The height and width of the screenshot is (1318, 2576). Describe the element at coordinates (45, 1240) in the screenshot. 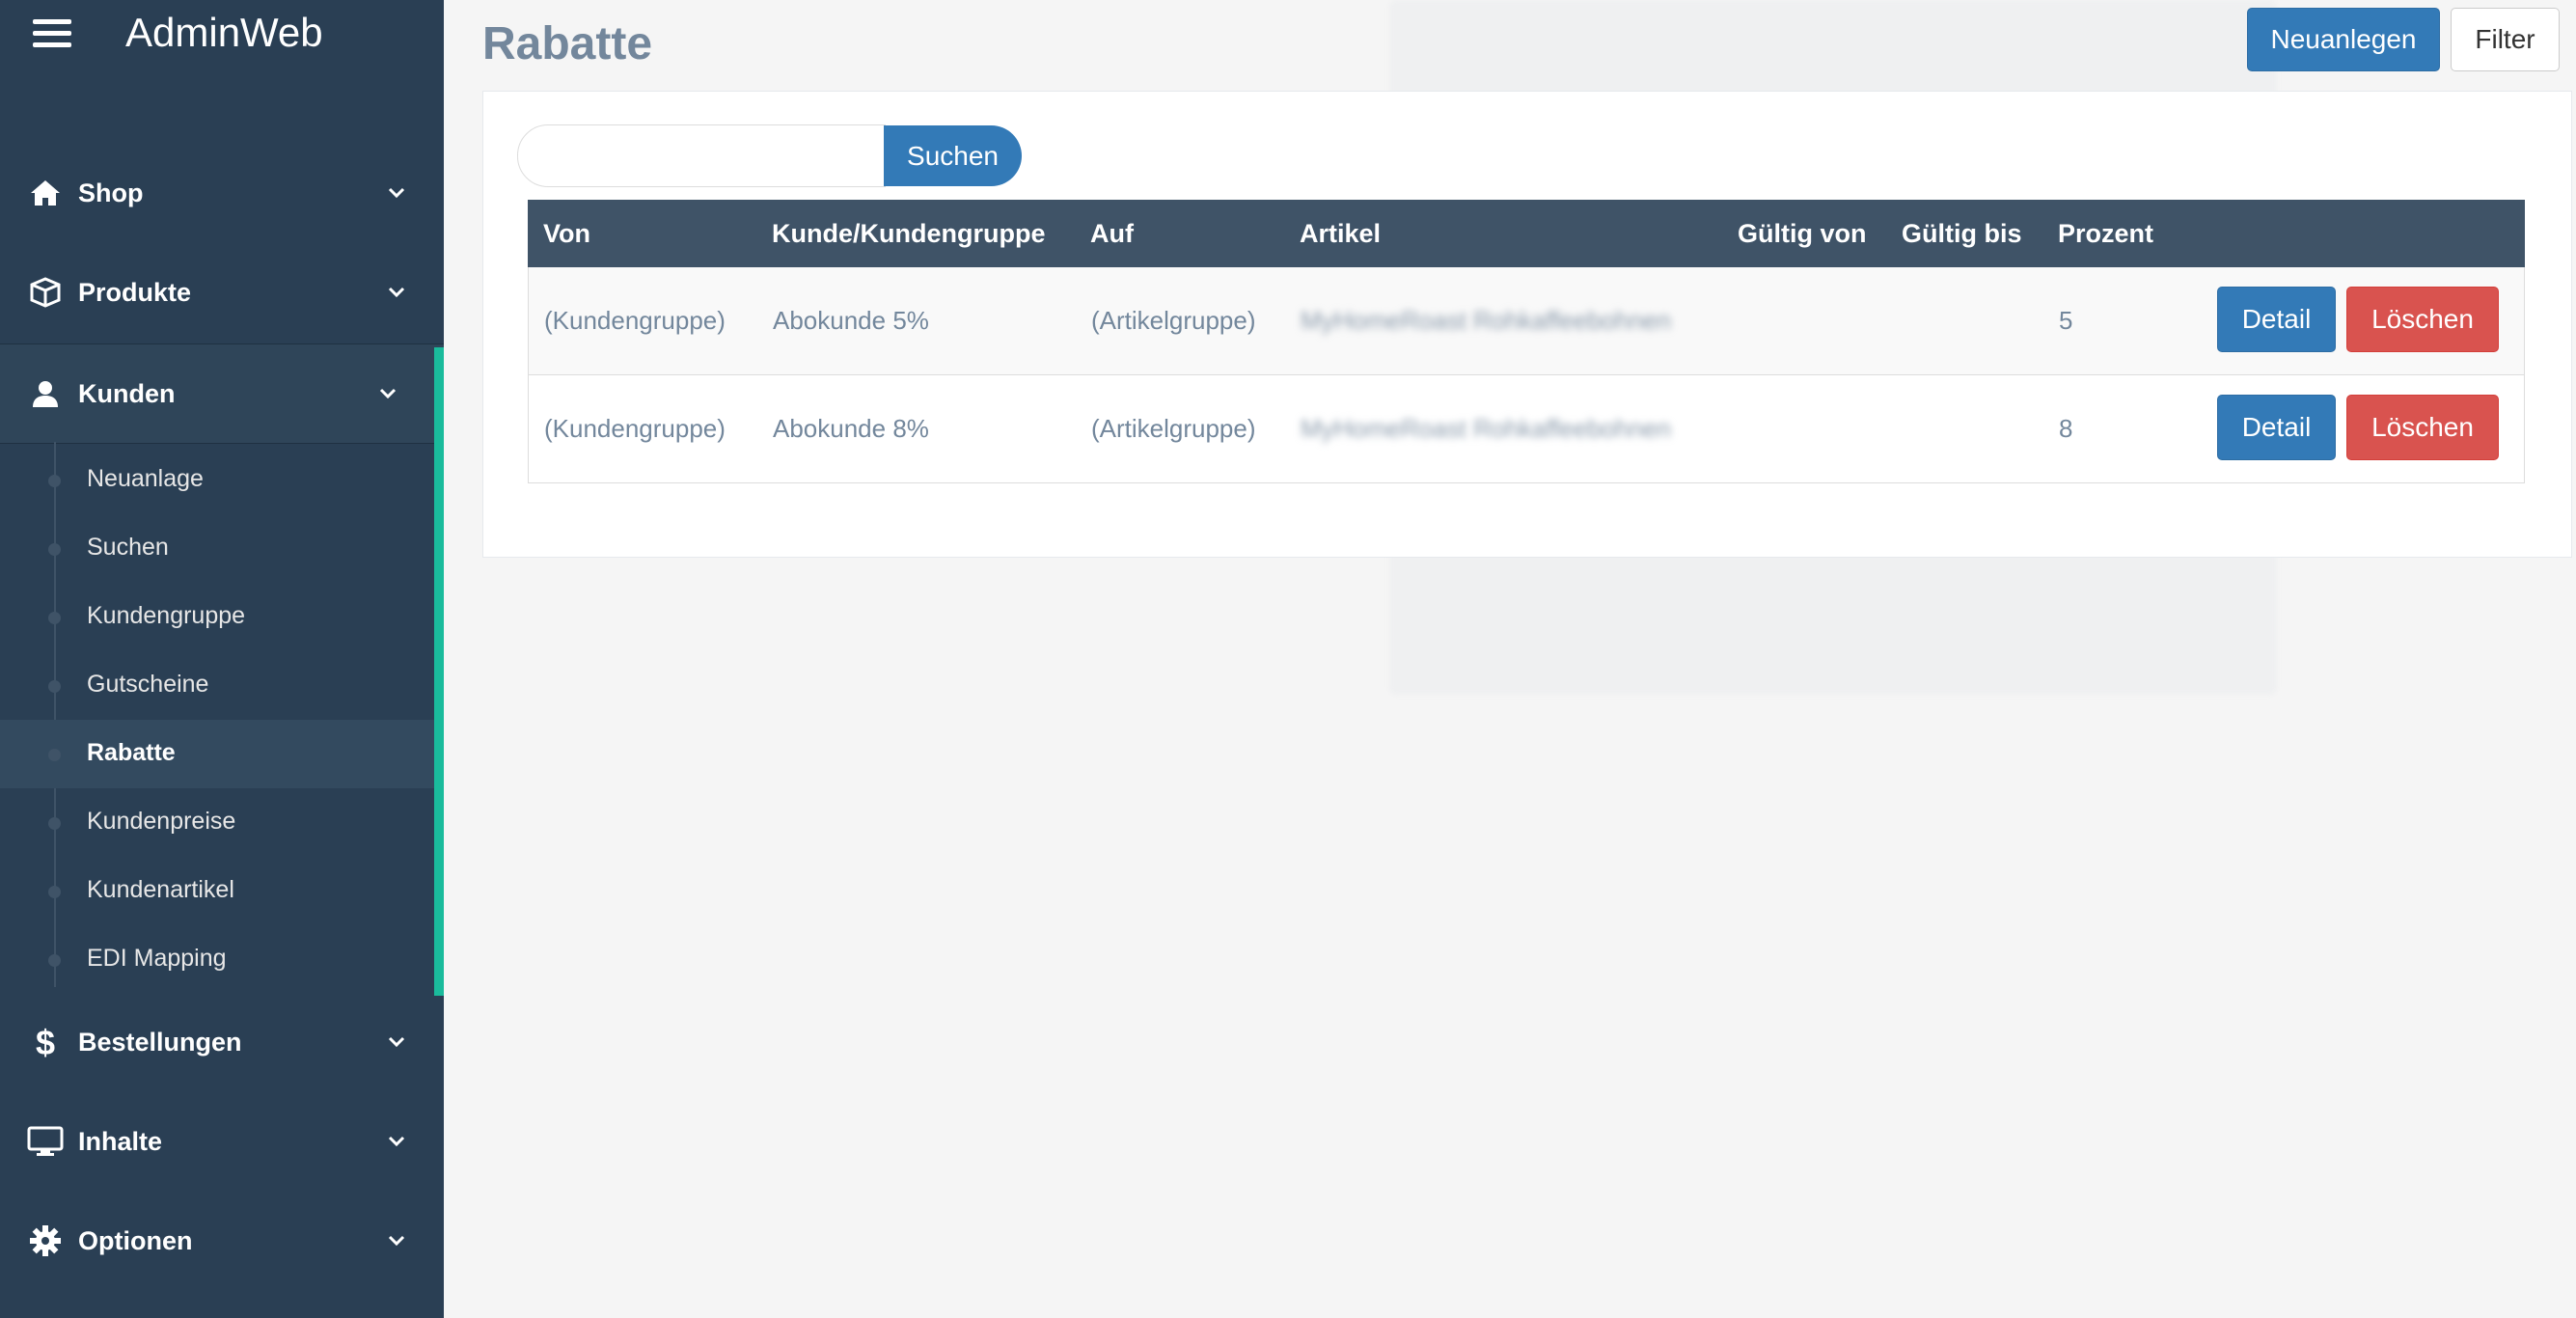

I see `gear-icon` at that location.